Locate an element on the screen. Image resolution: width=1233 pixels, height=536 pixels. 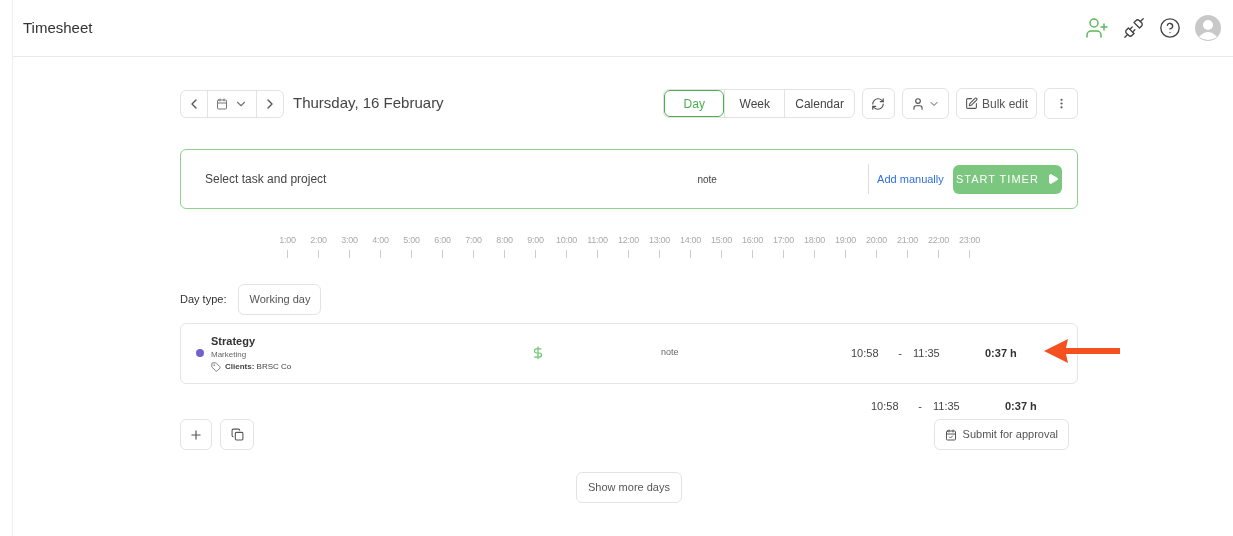
avatar-icon is located at coordinates (1208, 28).